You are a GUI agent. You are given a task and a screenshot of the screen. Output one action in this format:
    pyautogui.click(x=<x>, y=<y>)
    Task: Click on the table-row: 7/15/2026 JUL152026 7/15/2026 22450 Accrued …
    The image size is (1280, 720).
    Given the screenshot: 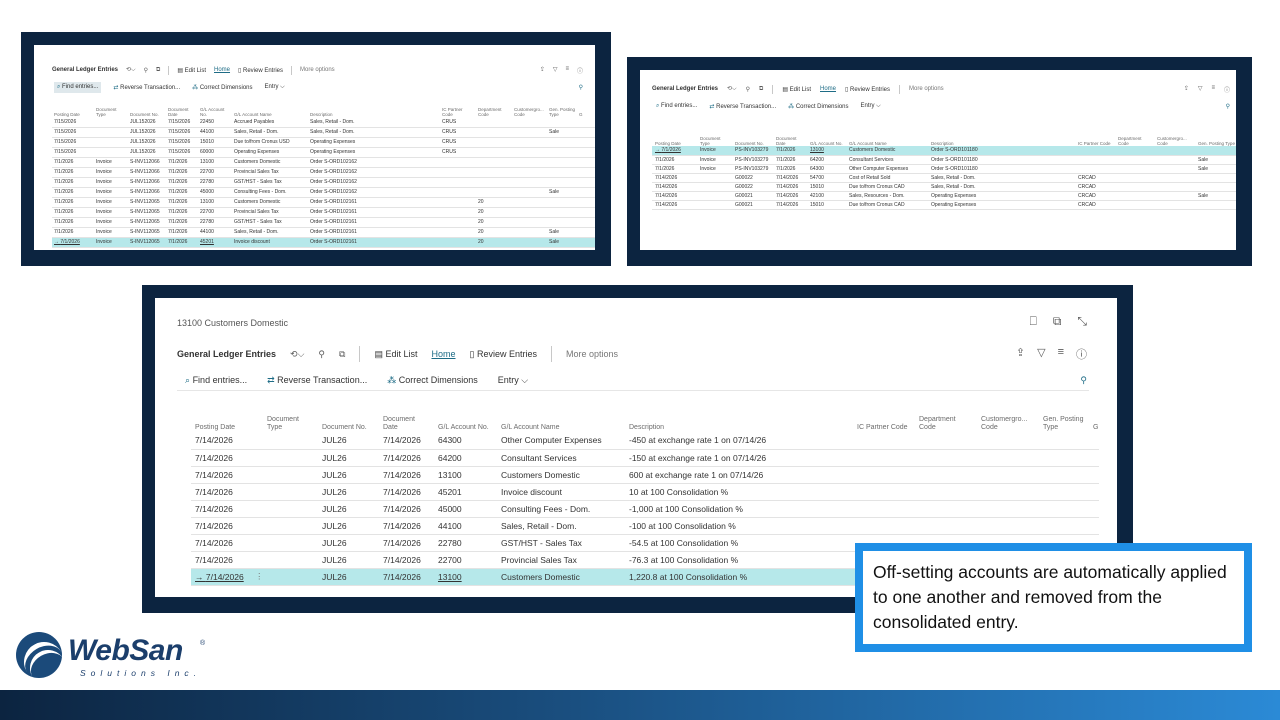 What is the action you would take?
    pyautogui.click(x=323, y=122)
    